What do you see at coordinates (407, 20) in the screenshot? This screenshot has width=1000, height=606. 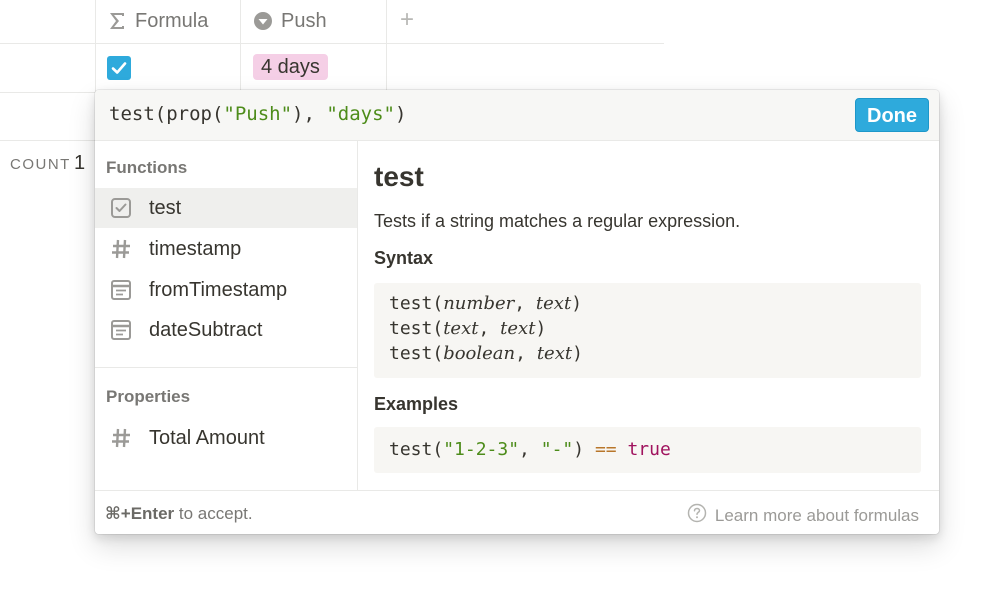 I see `add-column-button: +` at bounding box center [407, 20].